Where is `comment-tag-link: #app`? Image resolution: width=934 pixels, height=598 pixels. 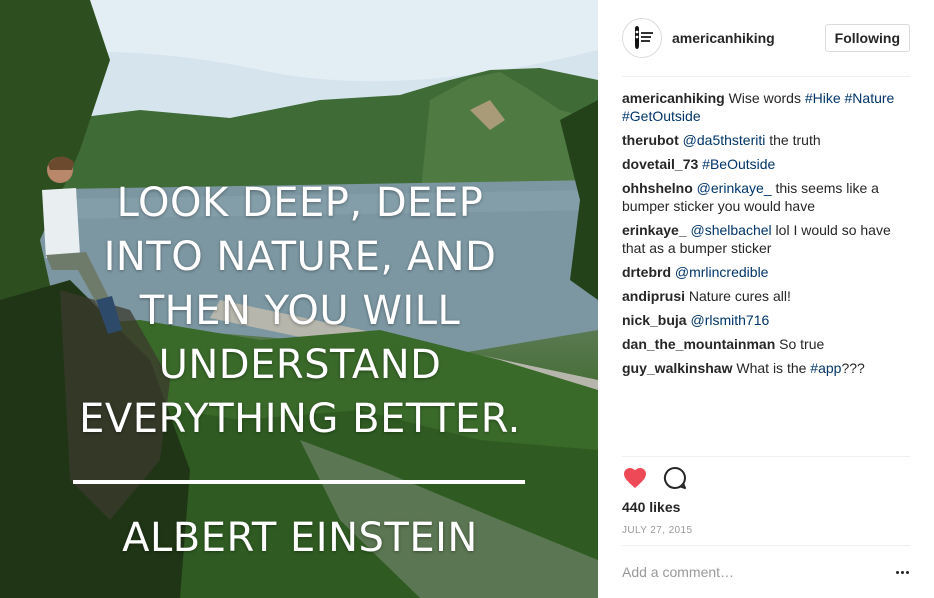
comment-tag-link: #app is located at coordinates (825, 368).